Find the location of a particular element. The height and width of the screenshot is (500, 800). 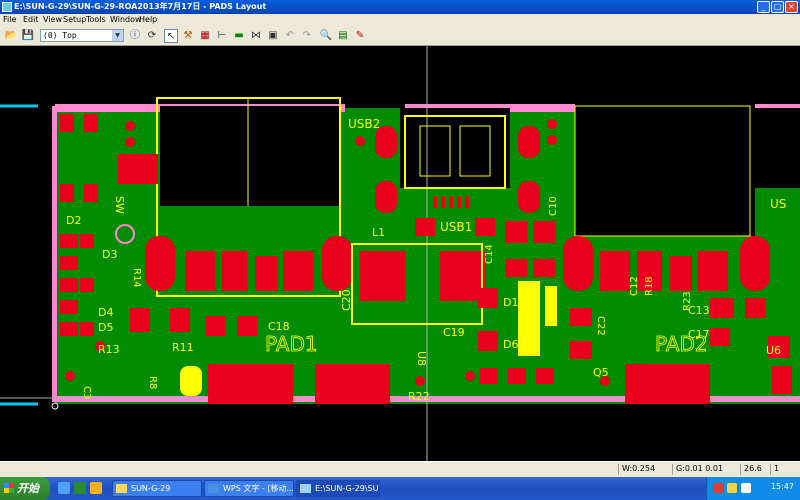

route-icon: ⋈ is located at coordinates (256, 36).